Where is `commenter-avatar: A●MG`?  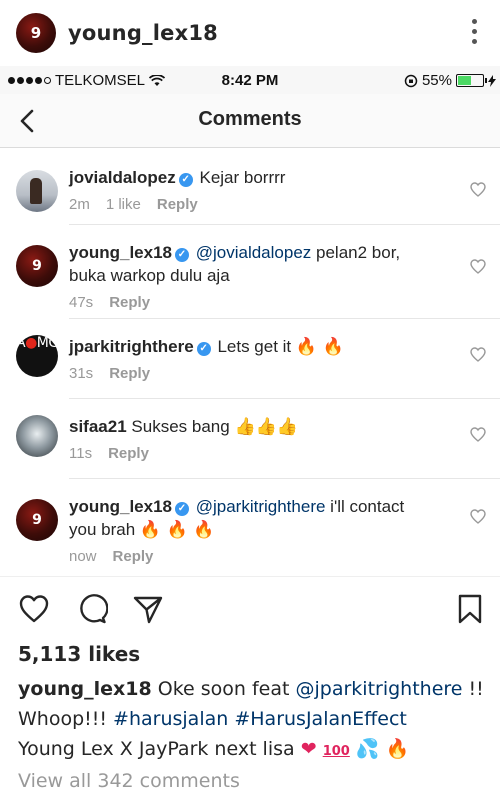 commenter-avatar: A●MG is located at coordinates (37, 356).